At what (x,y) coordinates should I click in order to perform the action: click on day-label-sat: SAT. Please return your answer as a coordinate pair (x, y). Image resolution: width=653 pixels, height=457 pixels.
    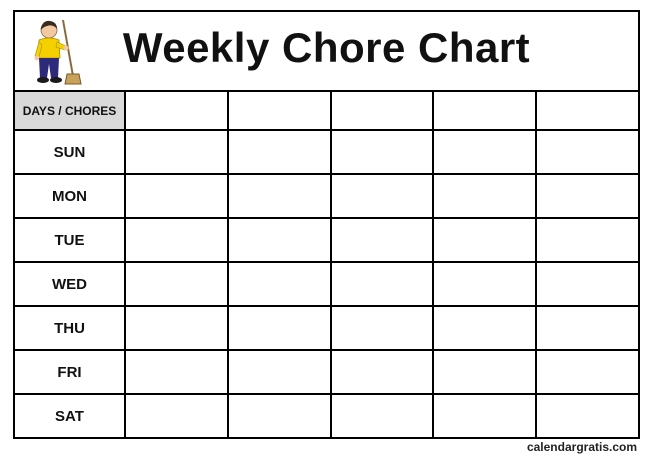
    Looking at the image, I should click on (69, 416).